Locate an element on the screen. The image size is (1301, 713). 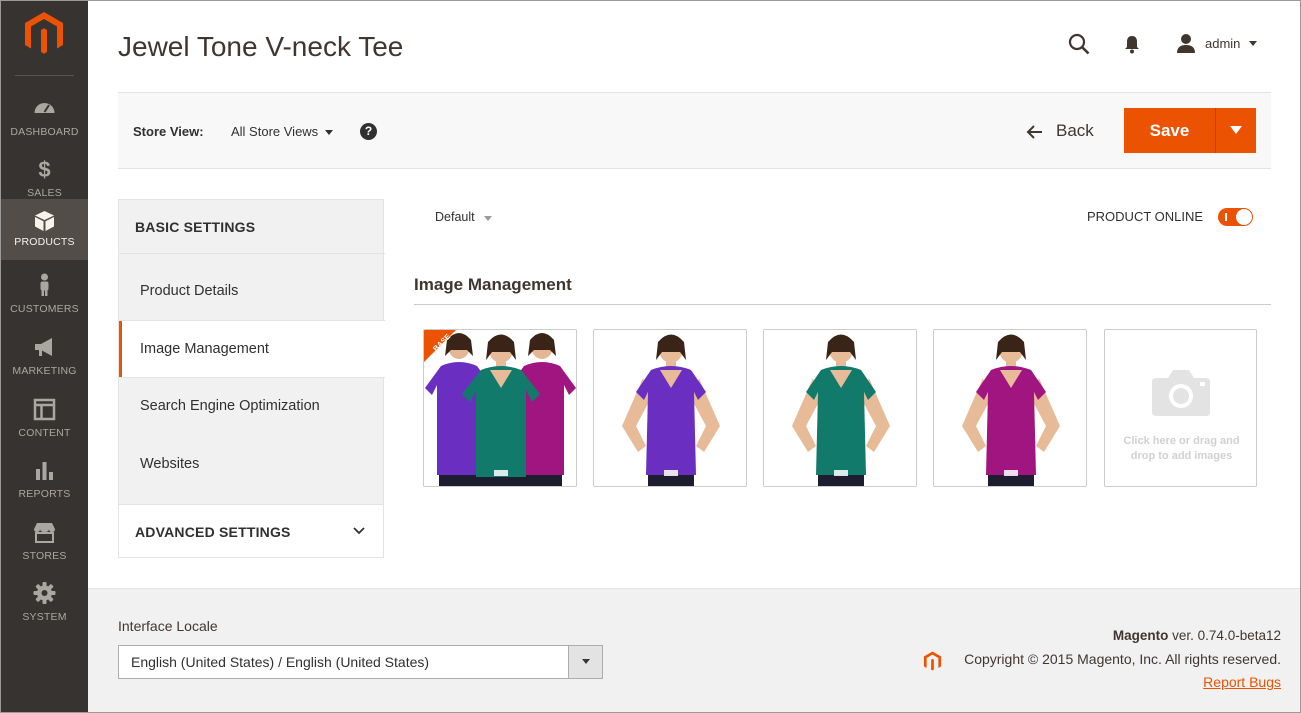
search-icon is located at coordinates (1079, 44).